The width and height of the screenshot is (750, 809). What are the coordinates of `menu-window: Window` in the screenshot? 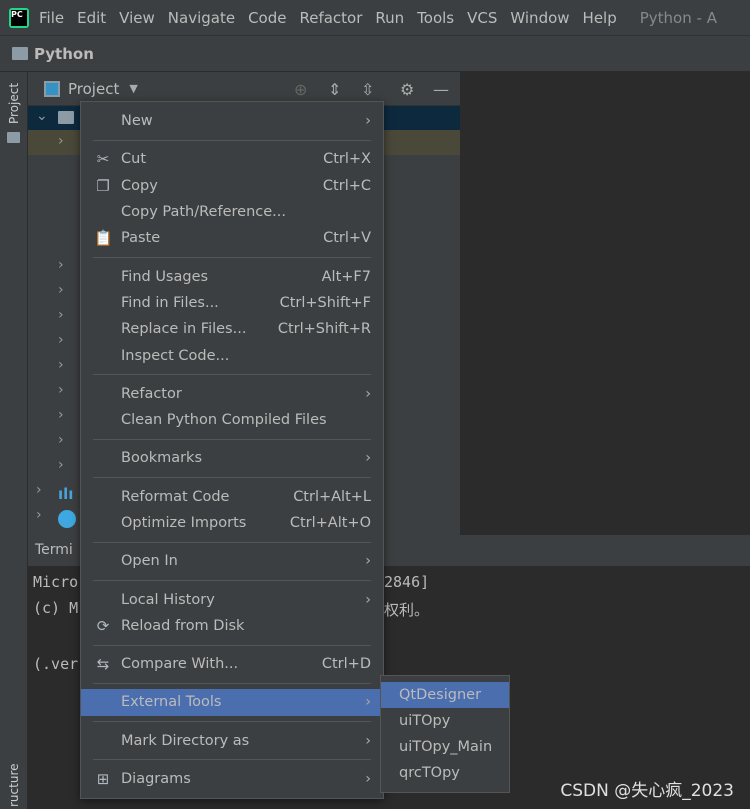 It's located at (539, 18).